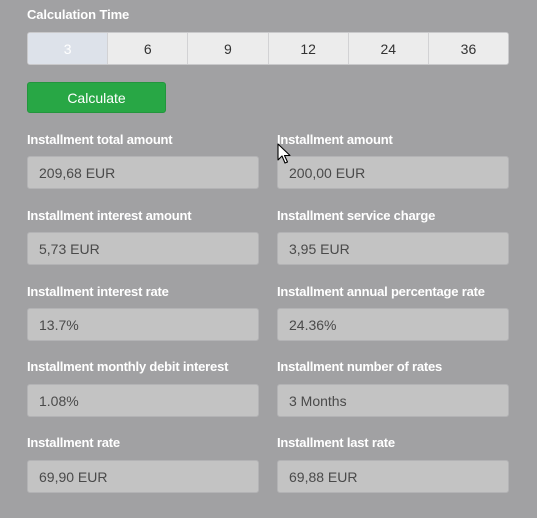 The image size is (537, 518). I want to click on calculation-time-option-9: 9, so click(228, 48).